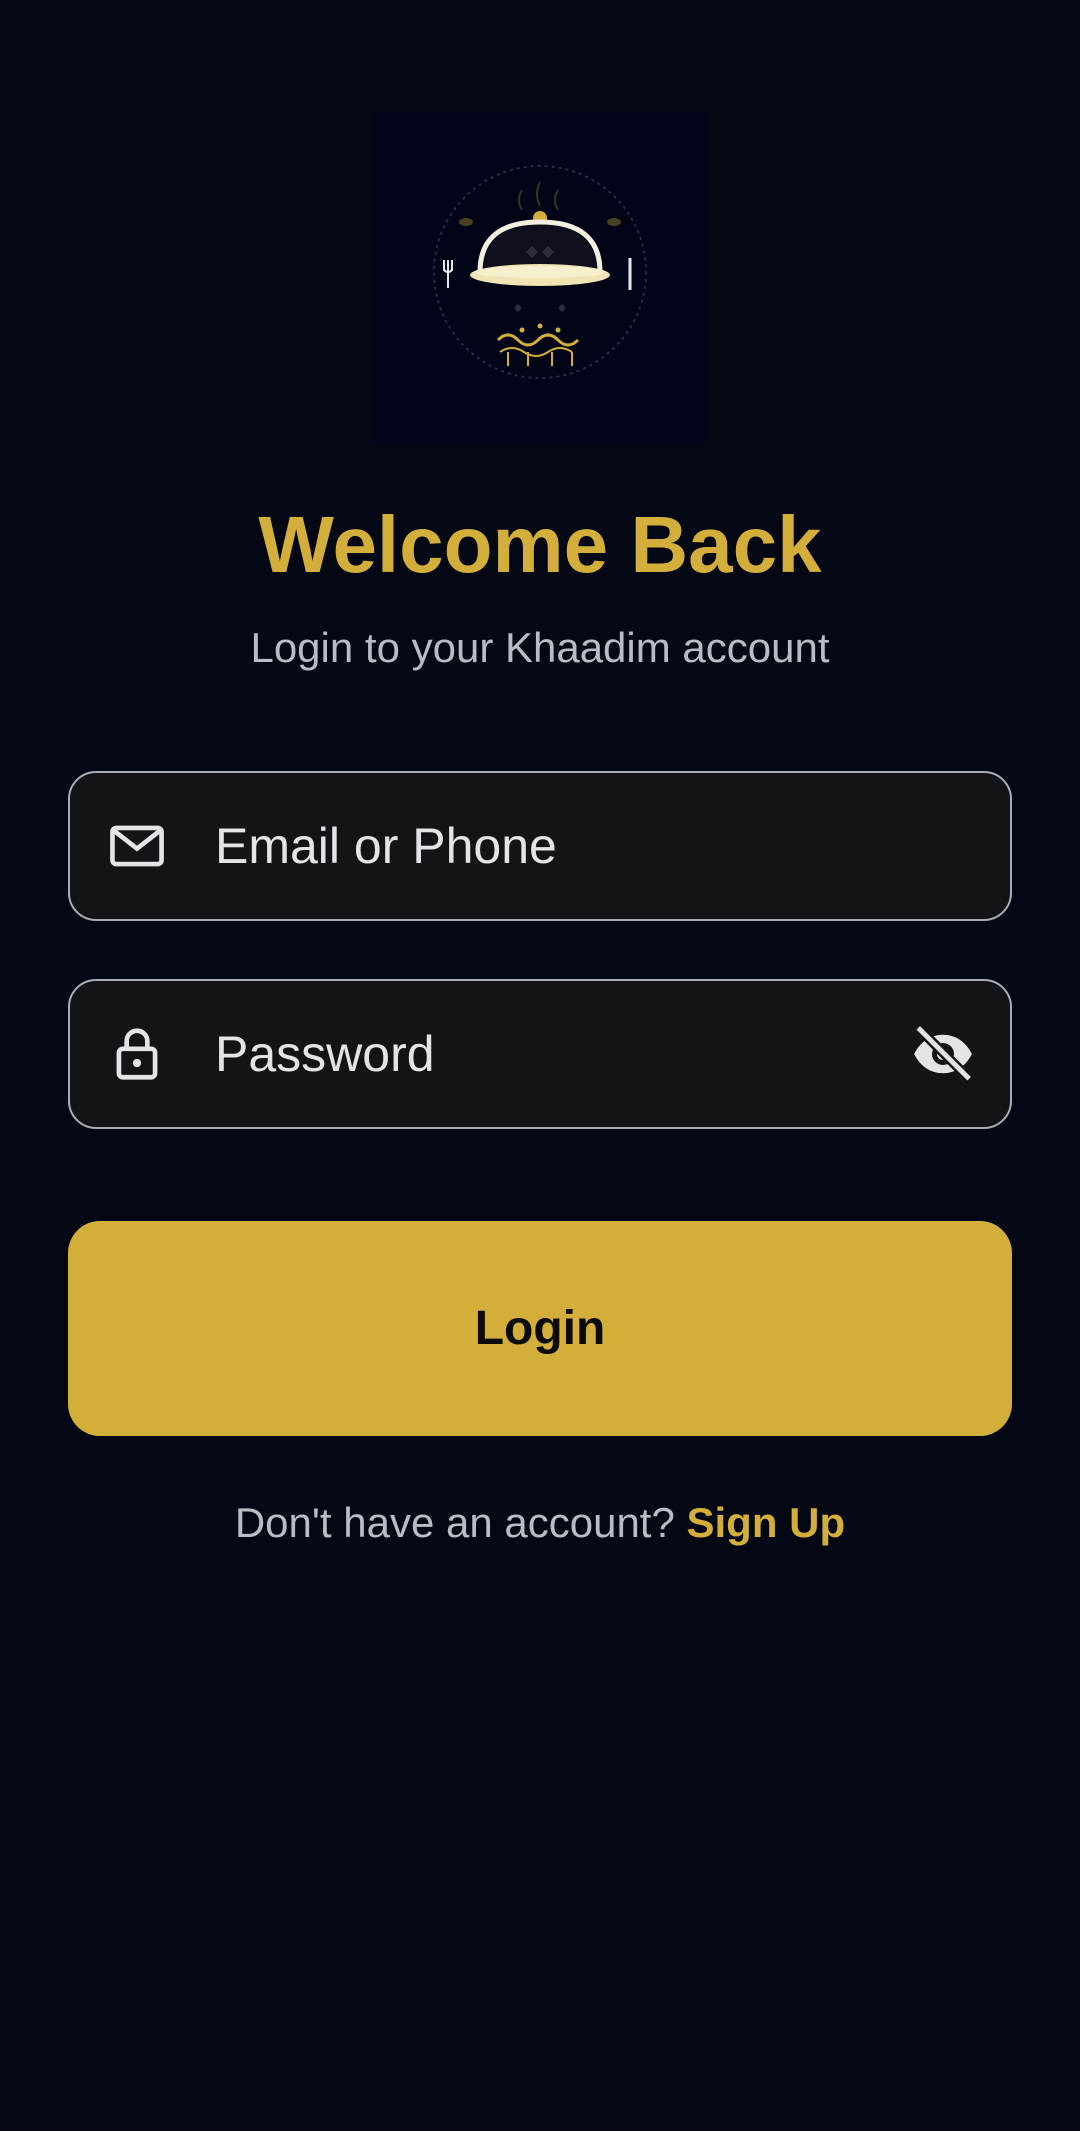  I want to click on password-field, so click(540, 1054).